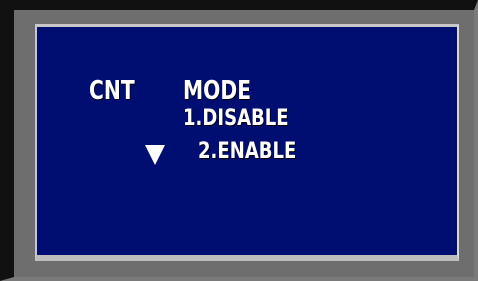 The width and height of the screenshot is (478, 281). I want to click on option-enable: 2.ENABLE, so click(247, 152).